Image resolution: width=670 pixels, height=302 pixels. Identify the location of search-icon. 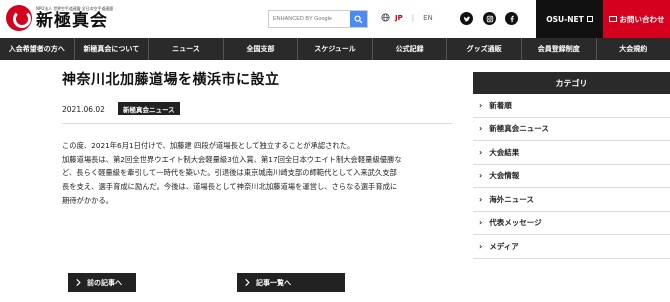
(358, 19).